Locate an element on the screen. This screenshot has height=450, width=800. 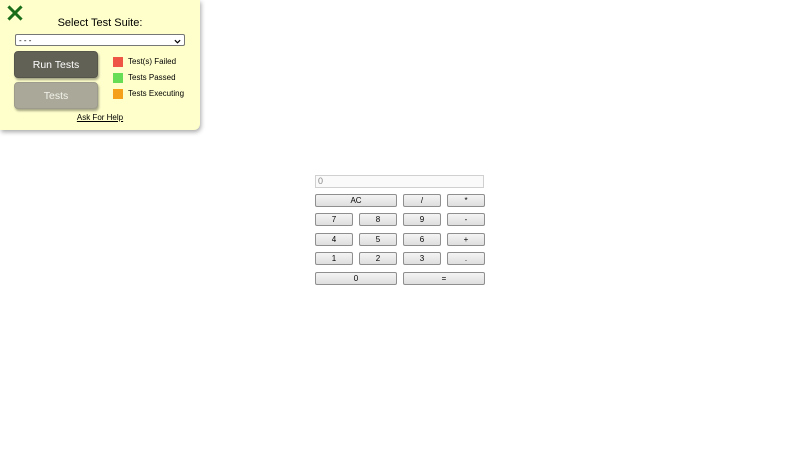
divide-button: / is located at coordinates (422, 200).